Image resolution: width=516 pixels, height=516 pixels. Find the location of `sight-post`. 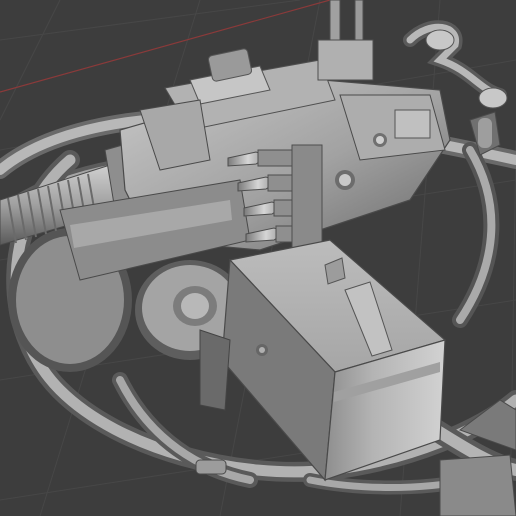

sight-post is located at coordinates (345, 40).